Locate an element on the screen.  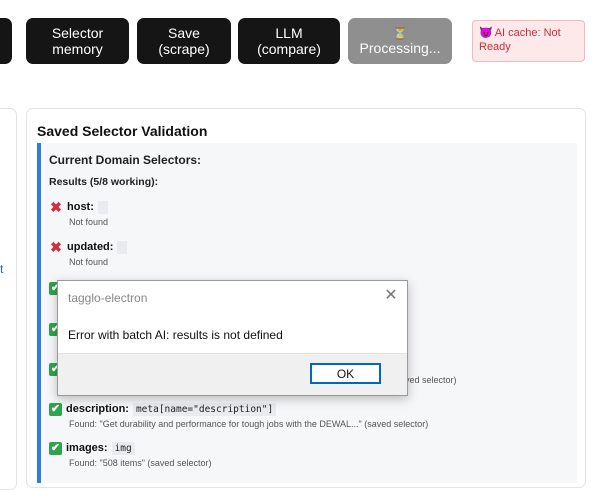
selector-key: images: is located at coordinates (87, 448).